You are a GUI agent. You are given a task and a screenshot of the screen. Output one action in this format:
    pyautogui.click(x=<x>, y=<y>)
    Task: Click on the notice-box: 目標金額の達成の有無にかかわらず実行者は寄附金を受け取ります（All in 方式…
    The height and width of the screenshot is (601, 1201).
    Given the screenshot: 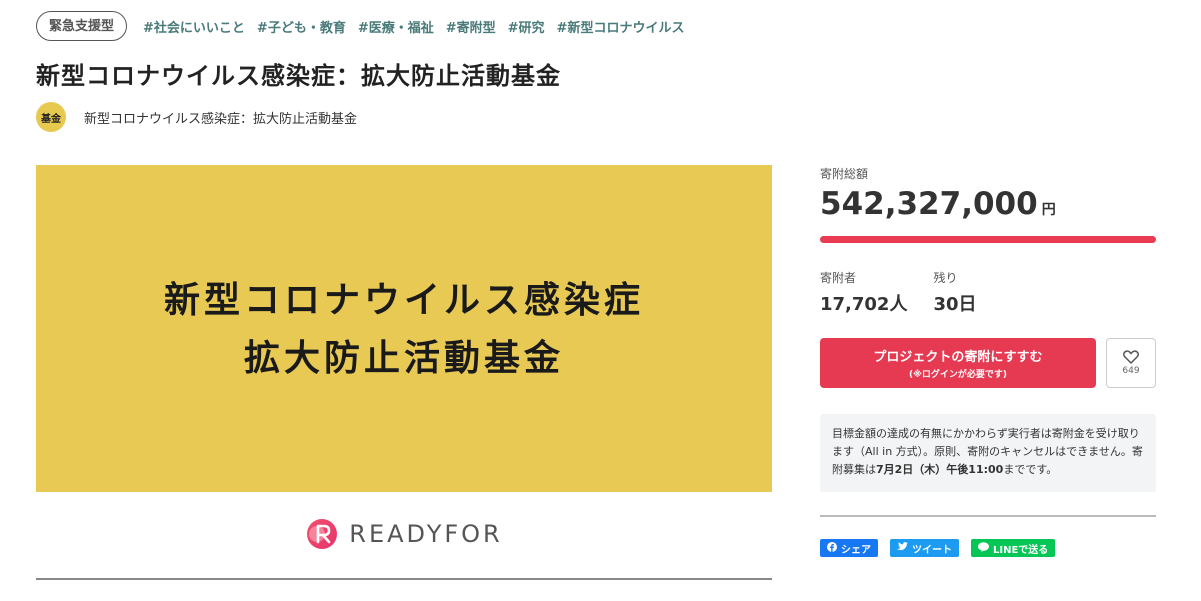 What is the action you would take?
    pyautogui.click(x=988, y=453)
    